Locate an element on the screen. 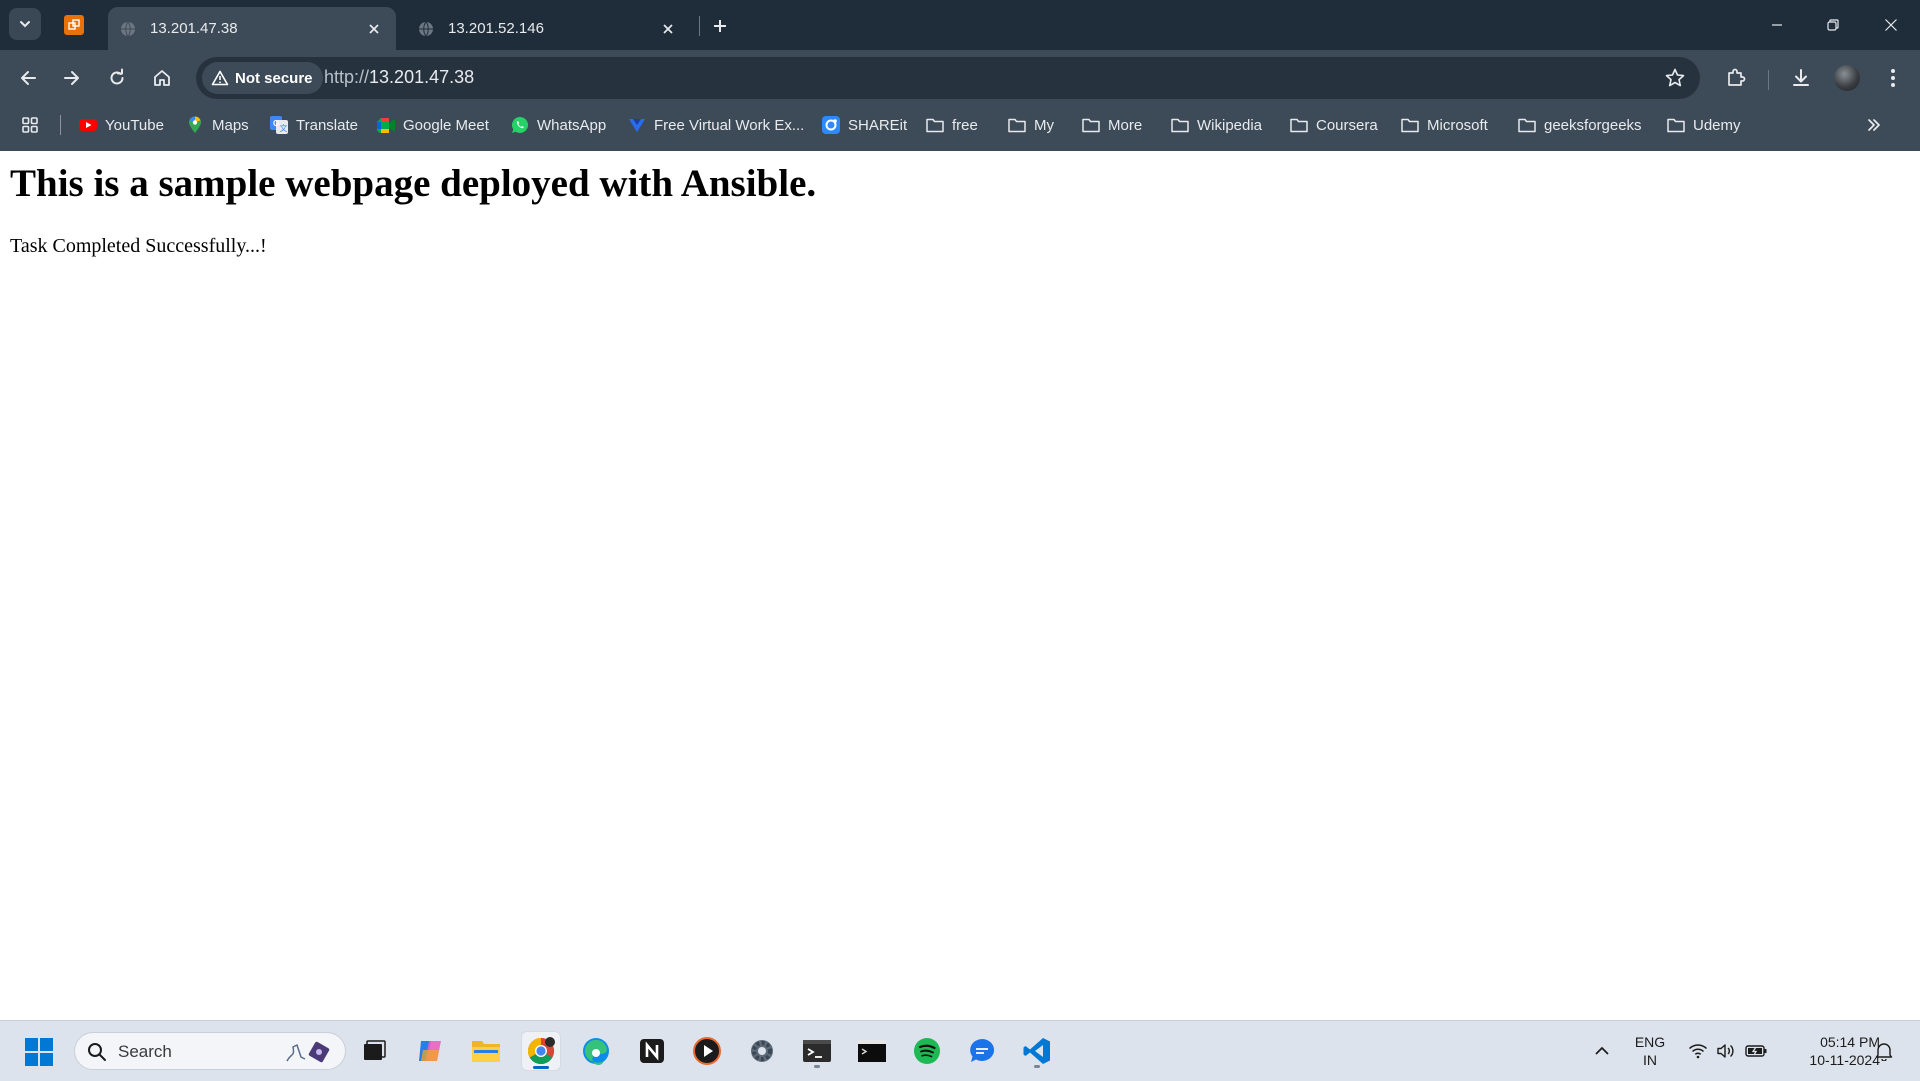 The image size is (1920, 1081). tab-group-icon is located at coordinates (74, 25).